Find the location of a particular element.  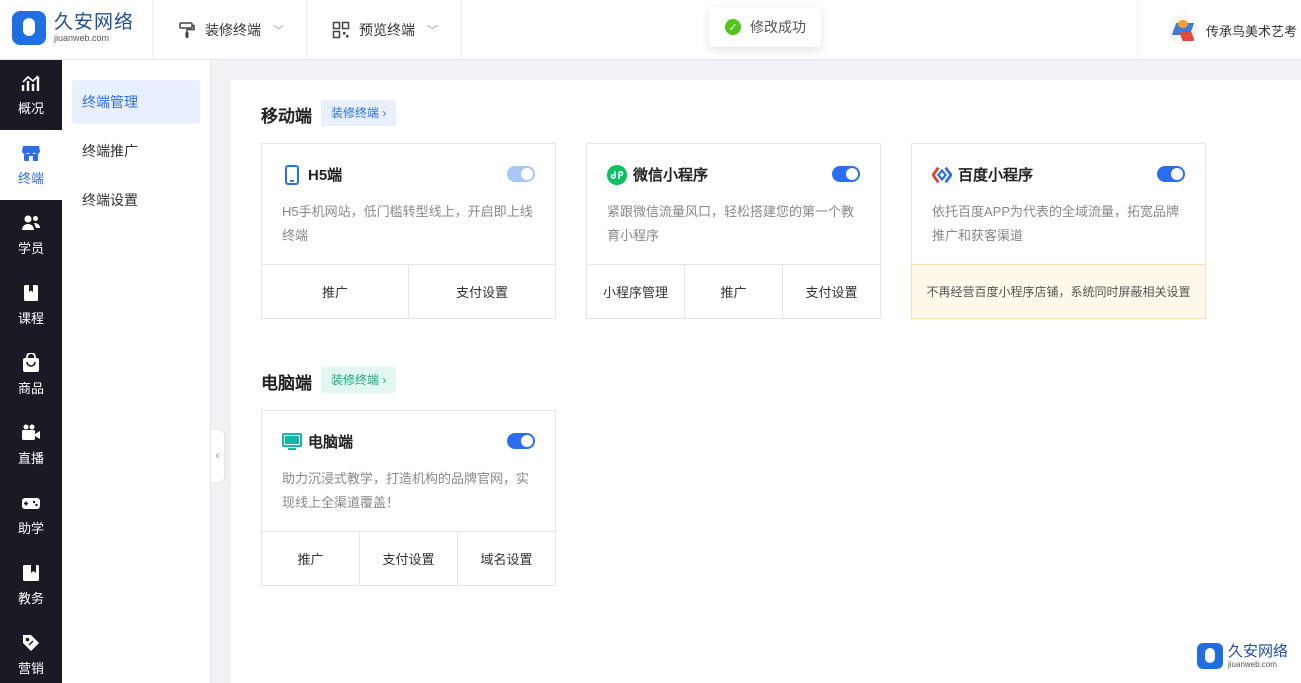

wechat-payment-settings-button: 支付设置 is located at coordinates (831, 291).